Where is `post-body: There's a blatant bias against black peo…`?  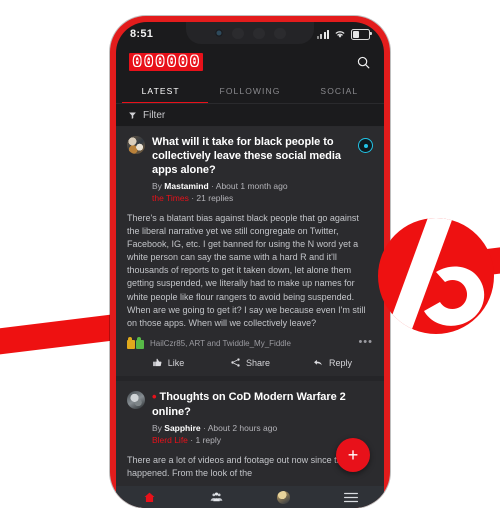
post-body: There's a blatant bias against black peo… is located at coordinates (246, 270).